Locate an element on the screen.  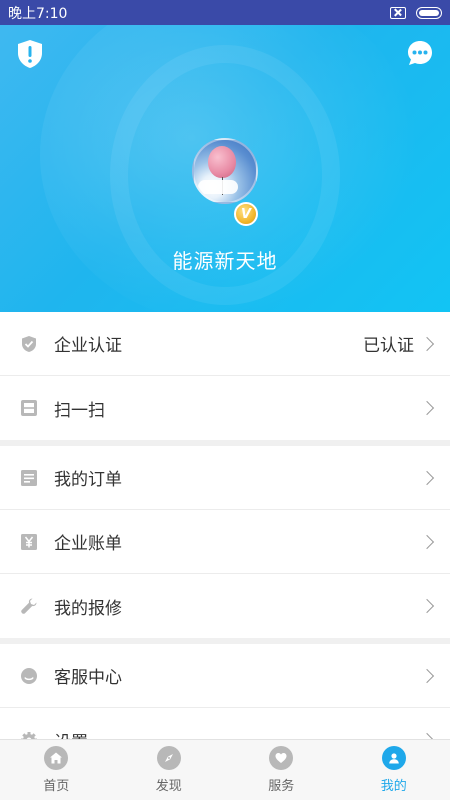
menu-item-label: 我的订单 is located at coordinates (88, 480).